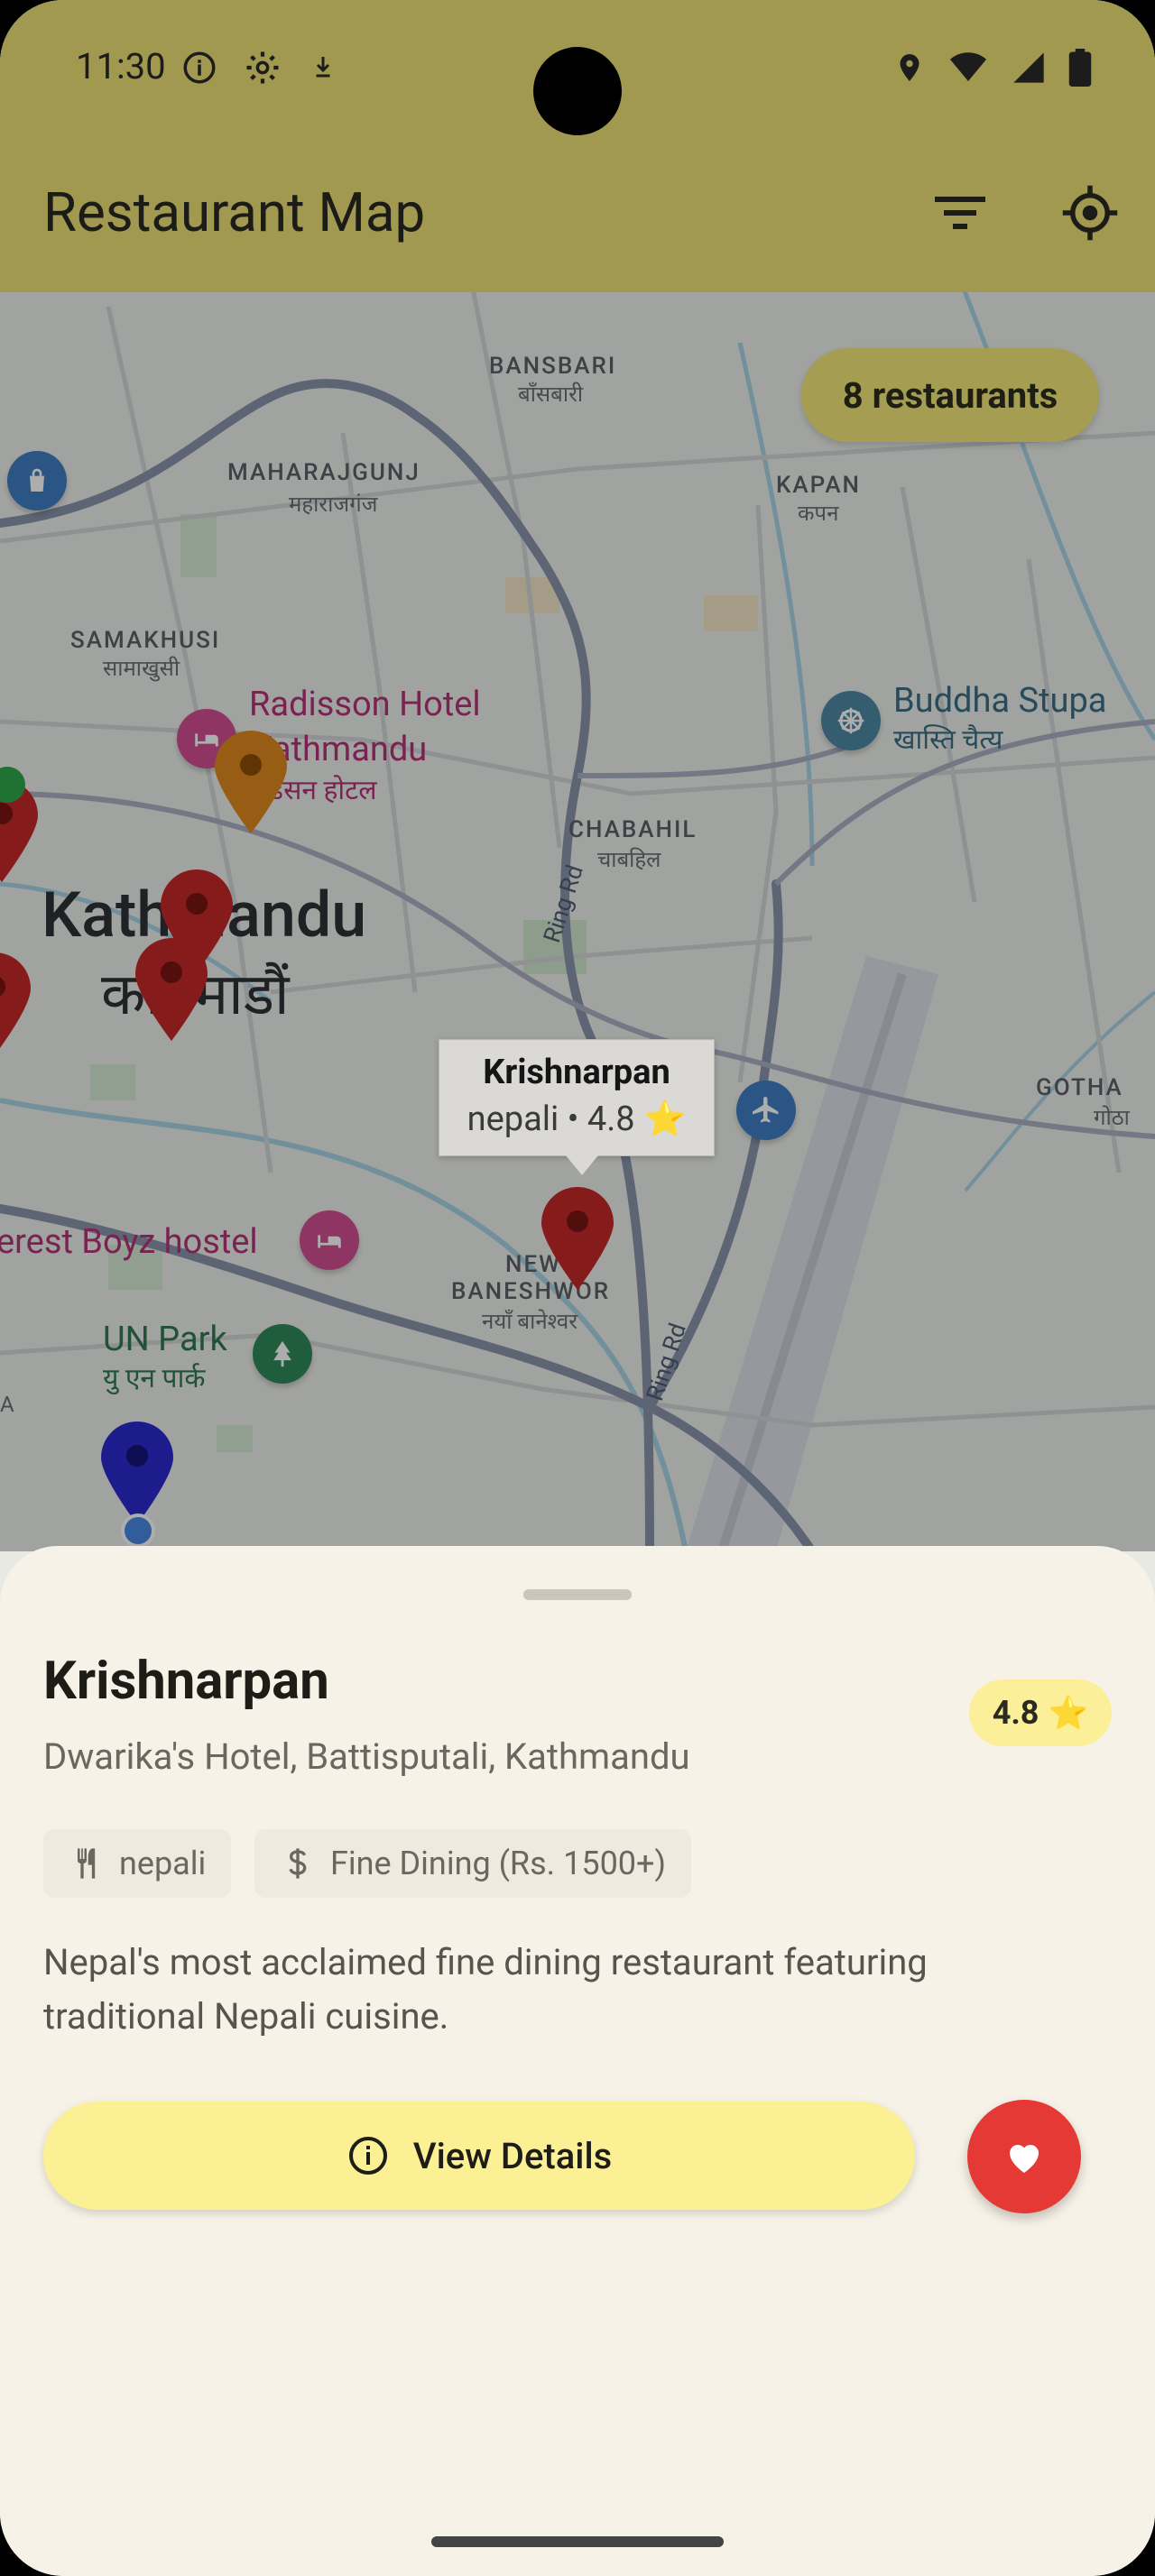 The height and width of the screenshot is (2576, 1155). I want to click on restaurant-icon, so click(87, 1863).